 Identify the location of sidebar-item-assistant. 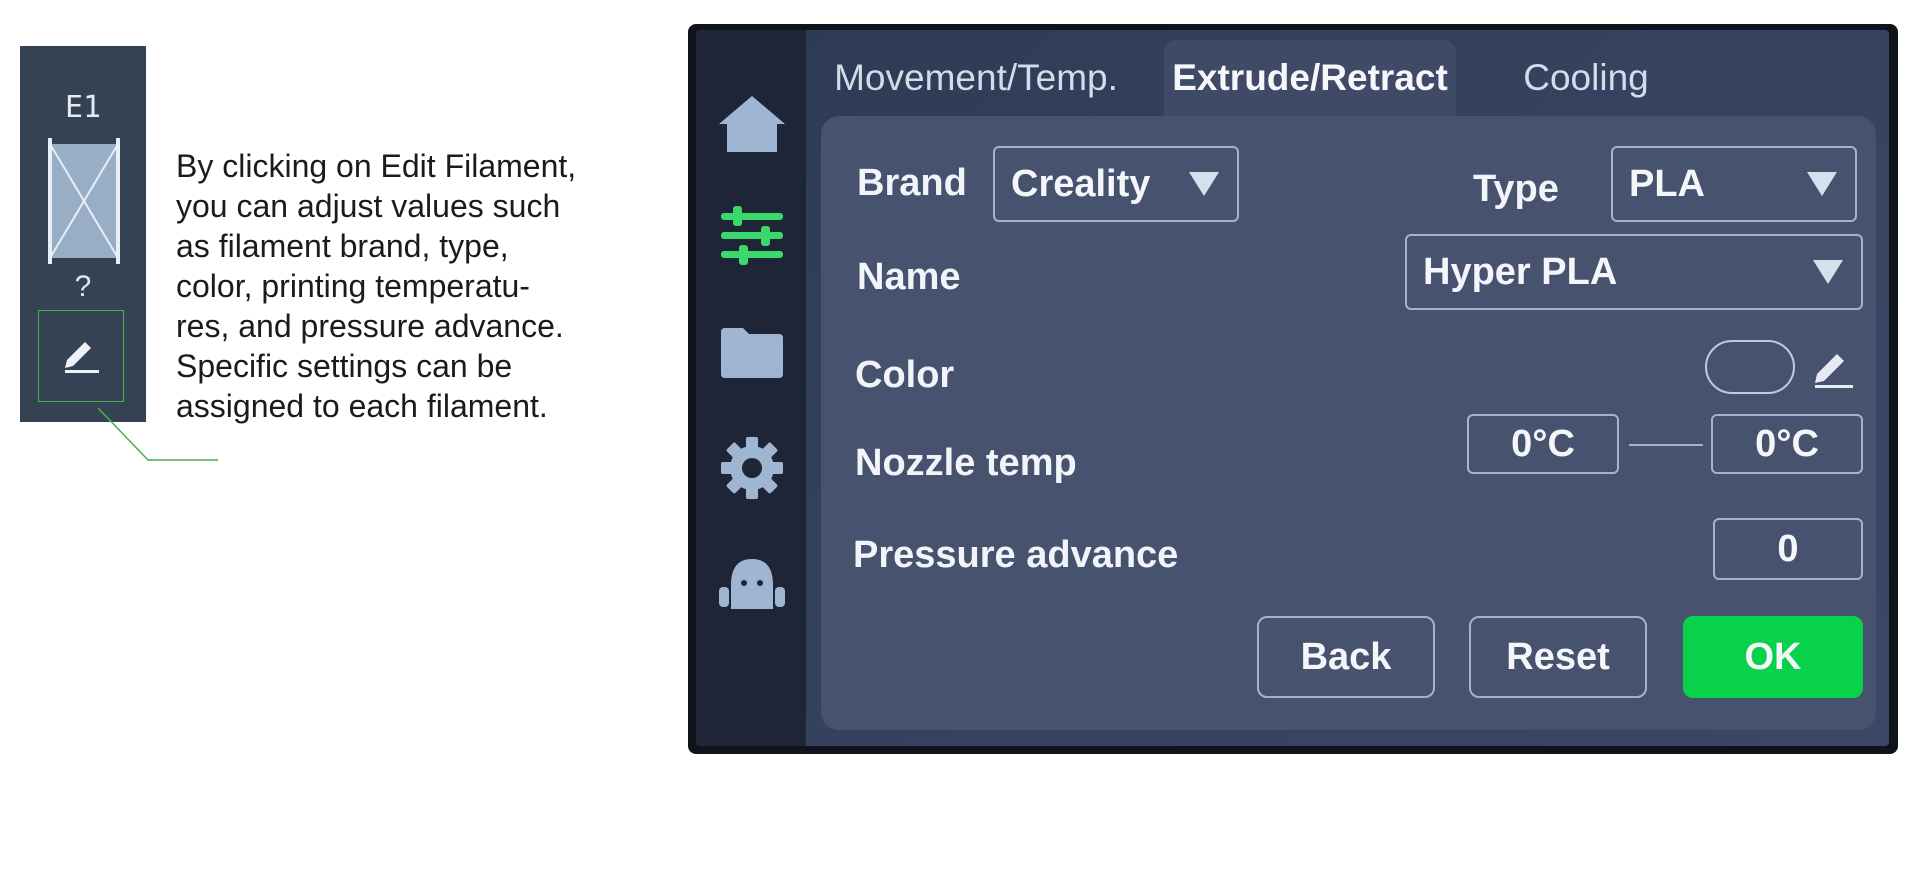
(752, 584).